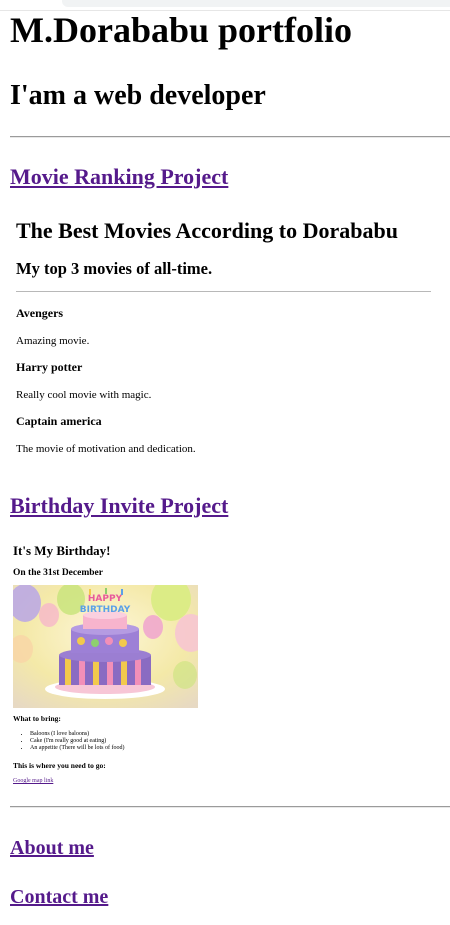 The image size is (450, 925). I want to click on svg-text: BIRTHDAY, so click(105, 610).